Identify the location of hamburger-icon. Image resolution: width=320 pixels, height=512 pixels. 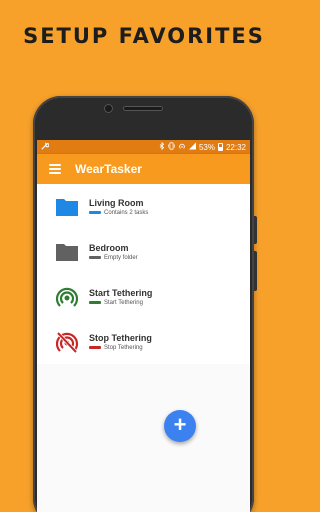
(55, 169).